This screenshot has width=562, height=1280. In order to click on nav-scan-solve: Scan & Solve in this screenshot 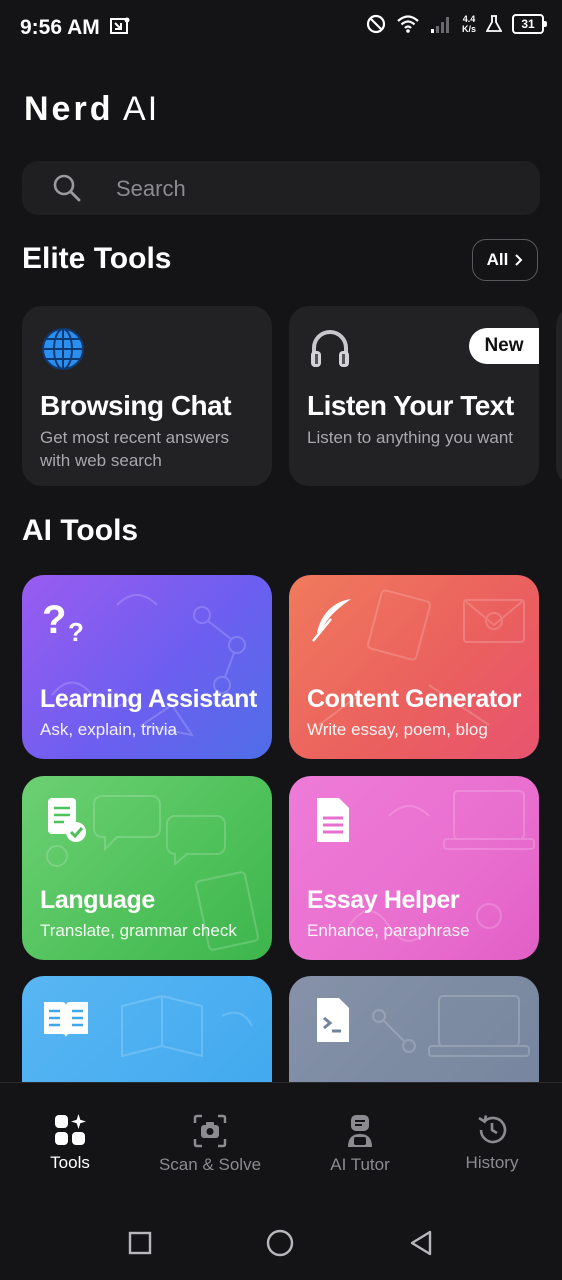, I will do `click(210, 1144)`.